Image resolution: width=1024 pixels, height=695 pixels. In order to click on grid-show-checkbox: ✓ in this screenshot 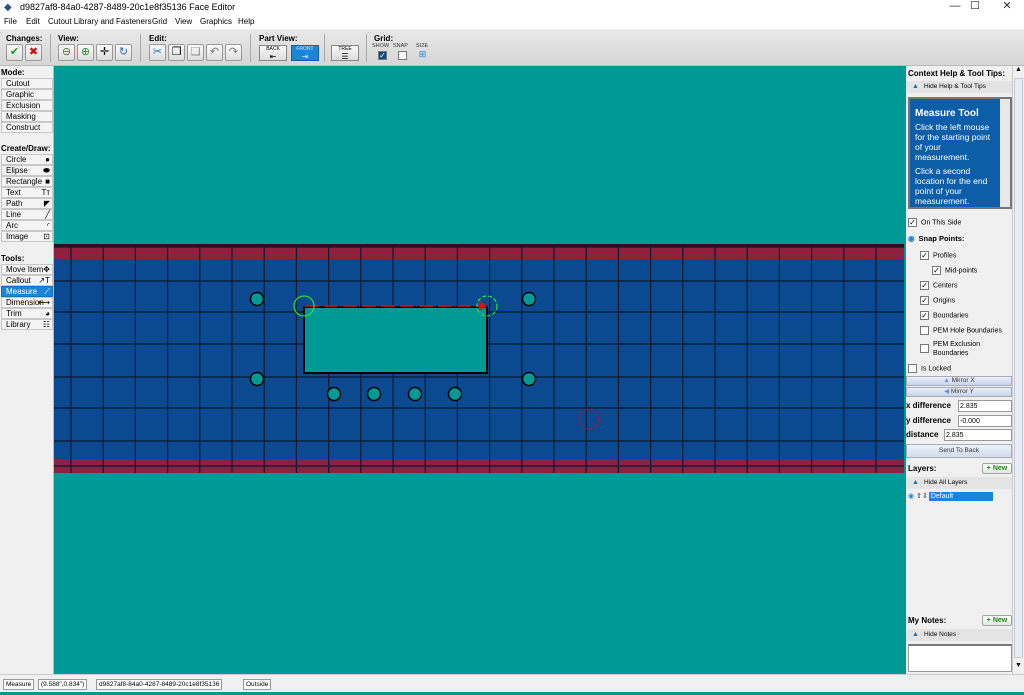, I will do `click(382, 55)`.